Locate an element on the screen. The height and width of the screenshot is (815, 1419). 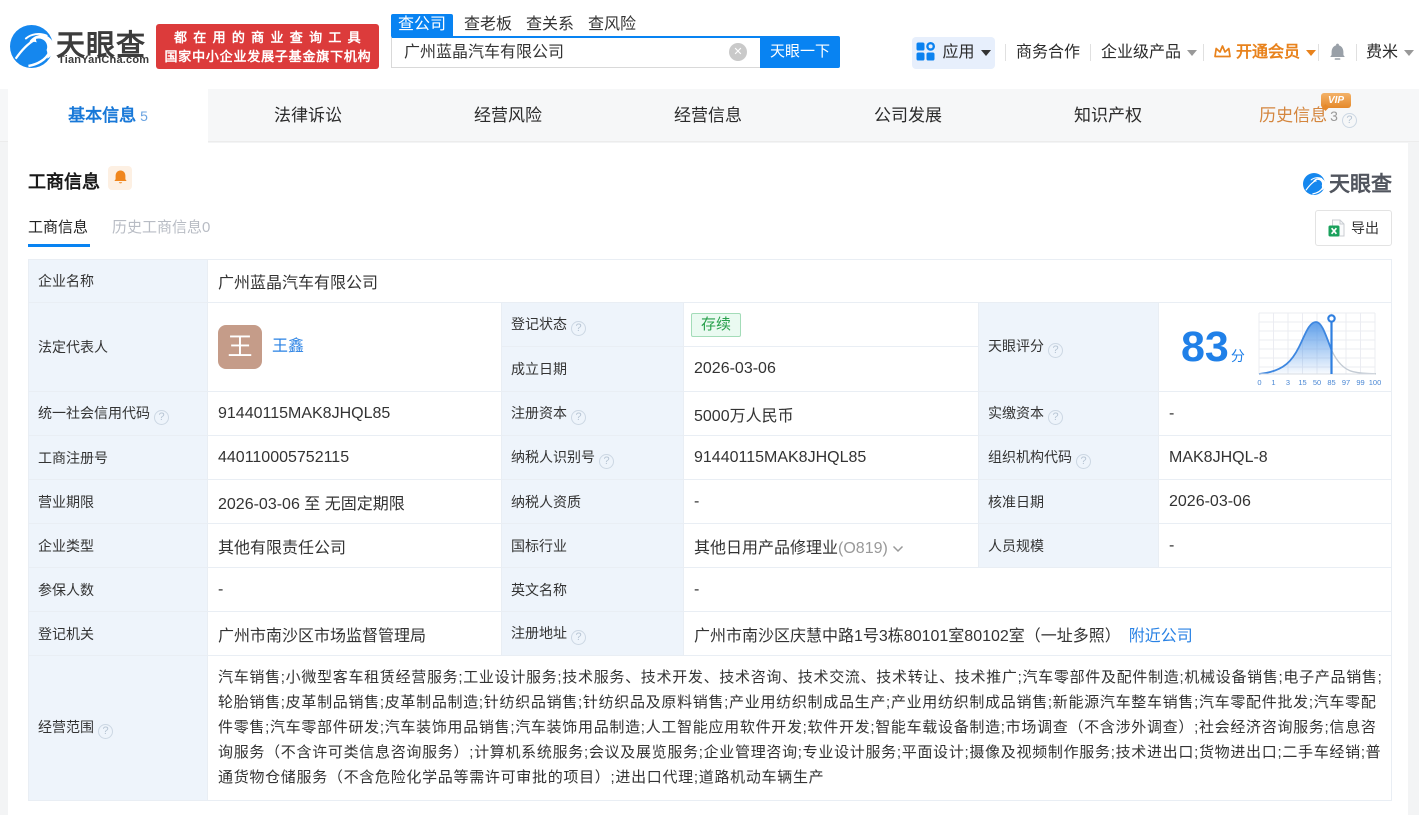
svg-text: 97 is located at coordinates (1346, 382).